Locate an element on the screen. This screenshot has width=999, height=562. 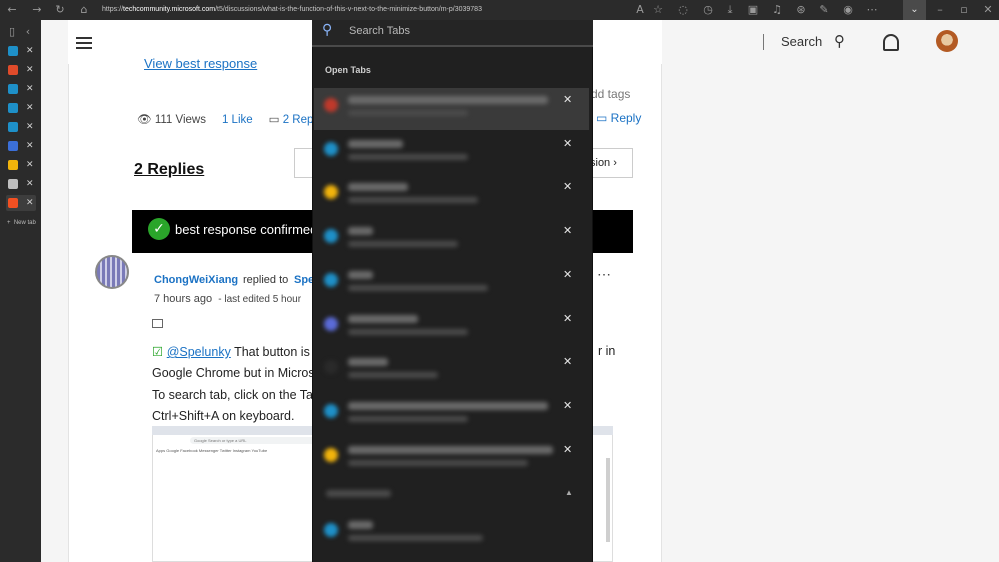
notification-bell-icon is located at coordinates (891, 42).